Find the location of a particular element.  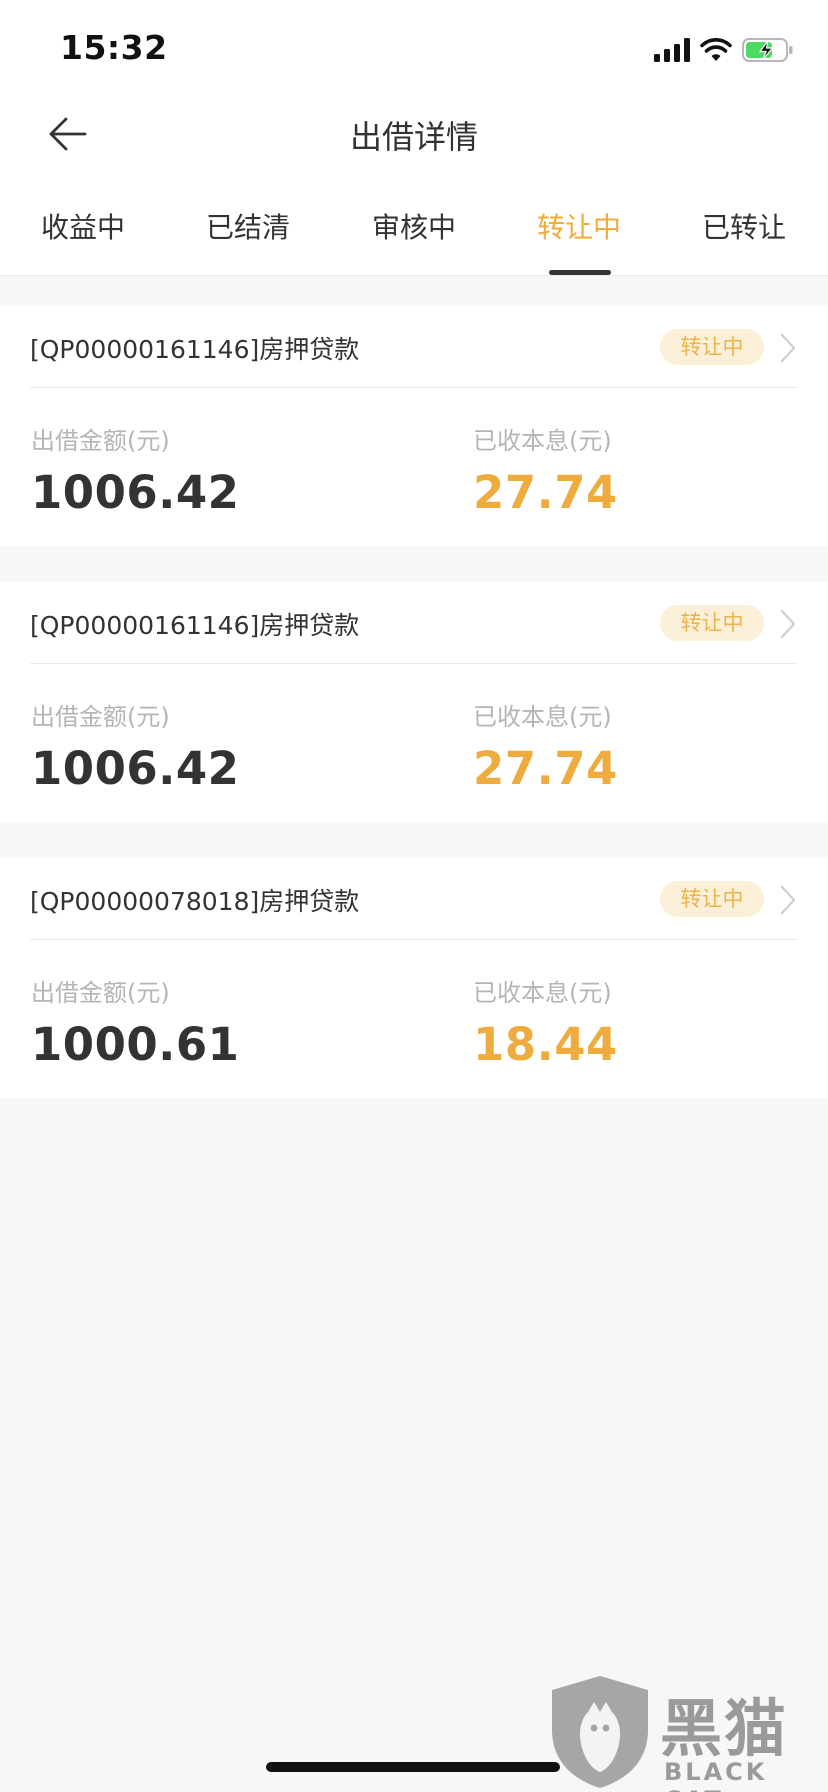

watermark-brand-cn: 黑猫 is located at coordinates (724, 1728).